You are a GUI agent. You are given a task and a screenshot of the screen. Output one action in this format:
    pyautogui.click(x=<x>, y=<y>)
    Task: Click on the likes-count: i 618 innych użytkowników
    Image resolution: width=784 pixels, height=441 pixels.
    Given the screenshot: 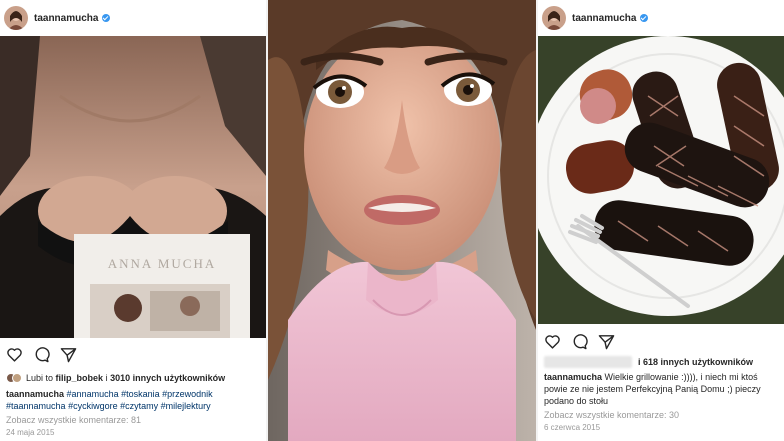 What is the action you would take?
    pyautogui.click(x=695, y=362)
    